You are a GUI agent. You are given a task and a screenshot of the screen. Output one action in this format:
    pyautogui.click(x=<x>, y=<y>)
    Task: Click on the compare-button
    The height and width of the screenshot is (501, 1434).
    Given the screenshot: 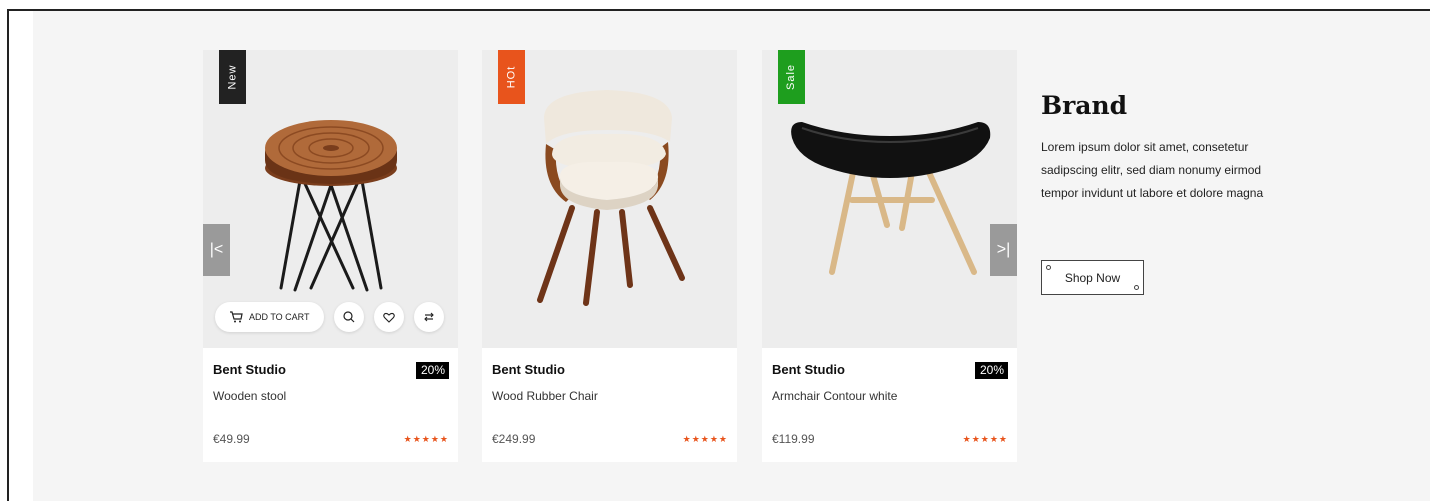 What is the action you would take?
    pyautogui.click(x=428, y=317)
    